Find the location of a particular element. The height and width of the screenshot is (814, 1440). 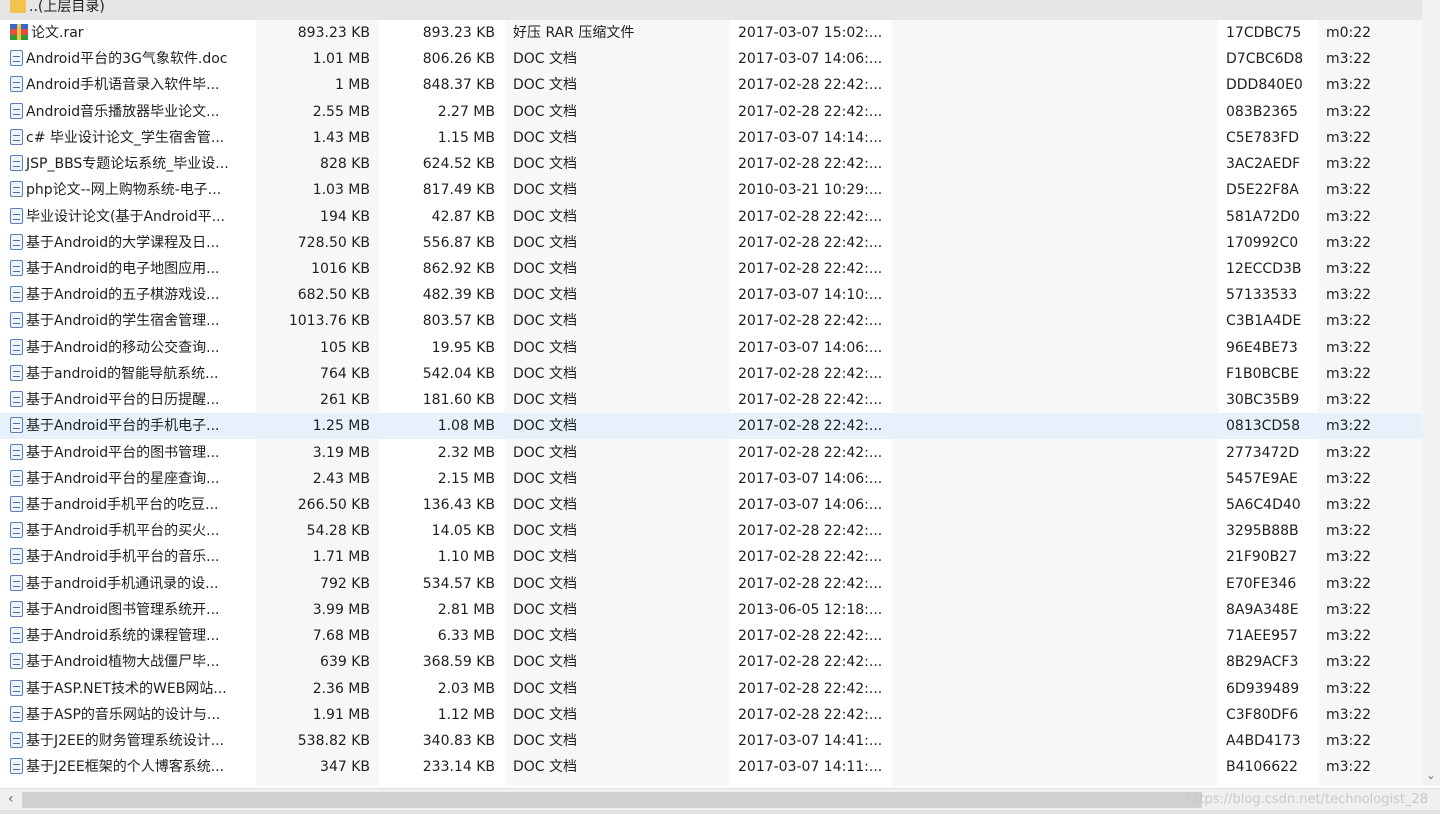

packed-size-cell: 233.14 KB is located at coordinates (458, 767).